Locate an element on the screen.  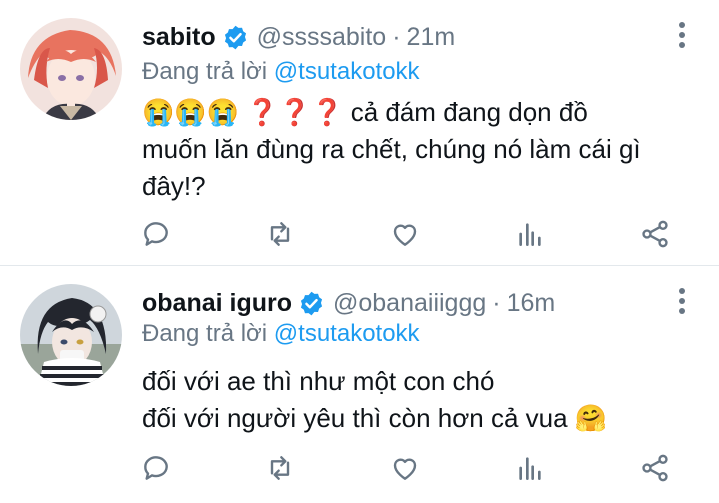
timestamp: 16m is located at coordinates (531, 303).